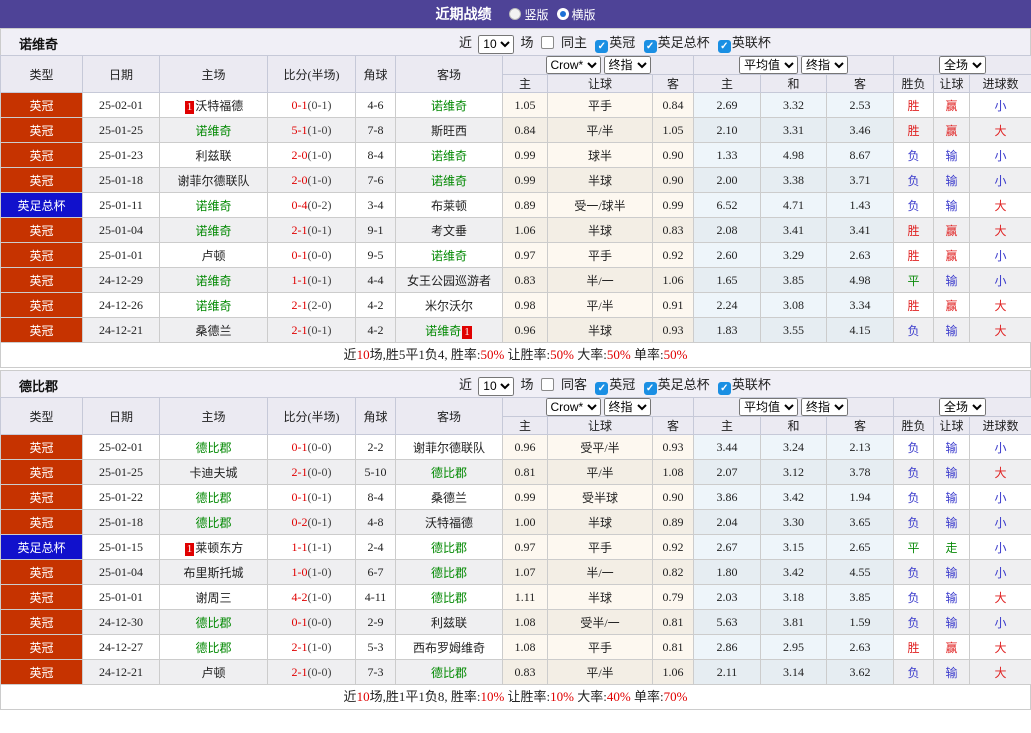 The width and height of the screenshot is (1031, 733). Describe the element at coordinates (1000, 647) in the screenshot. I see `result-goals: 大` at that location.